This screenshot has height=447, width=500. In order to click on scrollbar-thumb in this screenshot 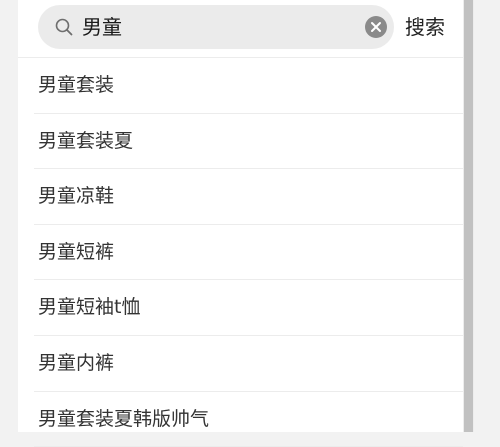, I will do `click(468, 216)`.